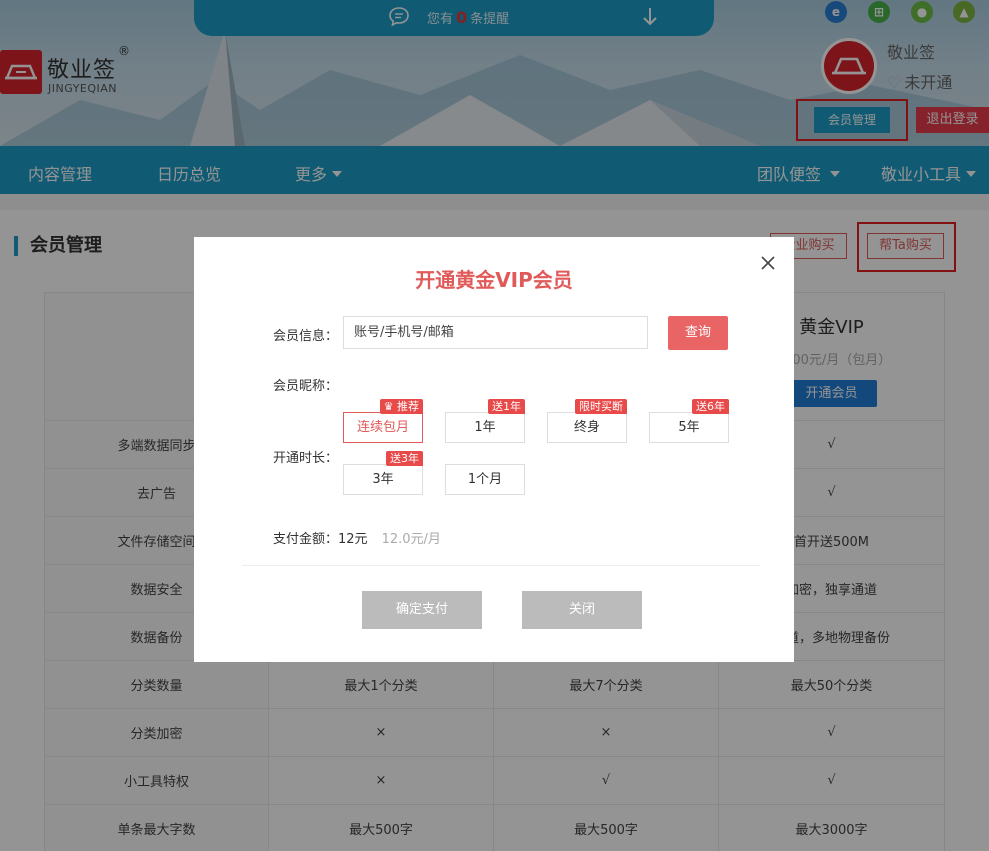  I want to click on dialog-title: 开通黄金VIP会员, so click(494, 280).